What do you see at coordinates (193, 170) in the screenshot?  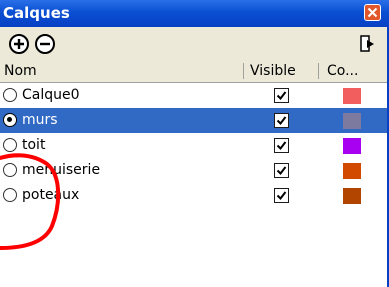 I see `layer-row: menuiserie` at bounding box center [193, 170].